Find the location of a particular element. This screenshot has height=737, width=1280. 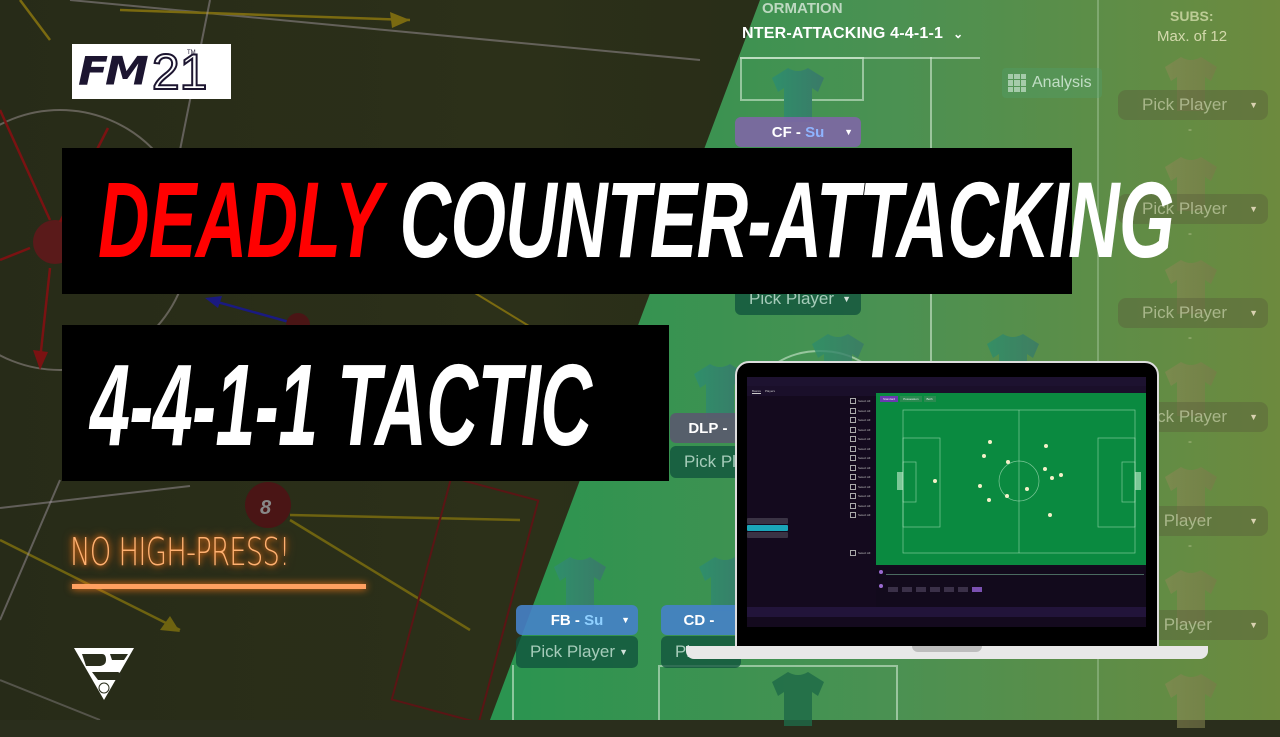

title-line2: 4-4-1-1 TACTIC is located at coordinates (341, 405).